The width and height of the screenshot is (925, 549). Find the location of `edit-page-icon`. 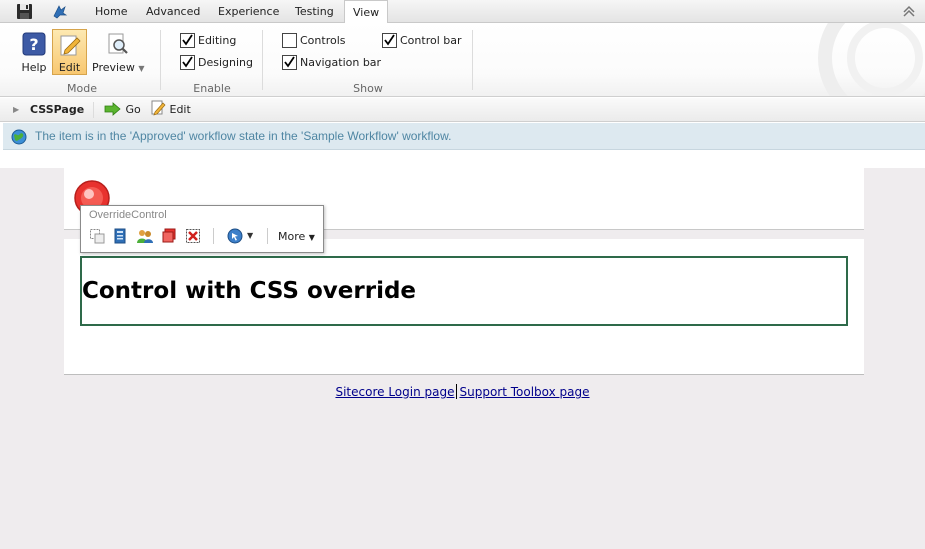

edit-page-icon is located at coordinates (158, 108).